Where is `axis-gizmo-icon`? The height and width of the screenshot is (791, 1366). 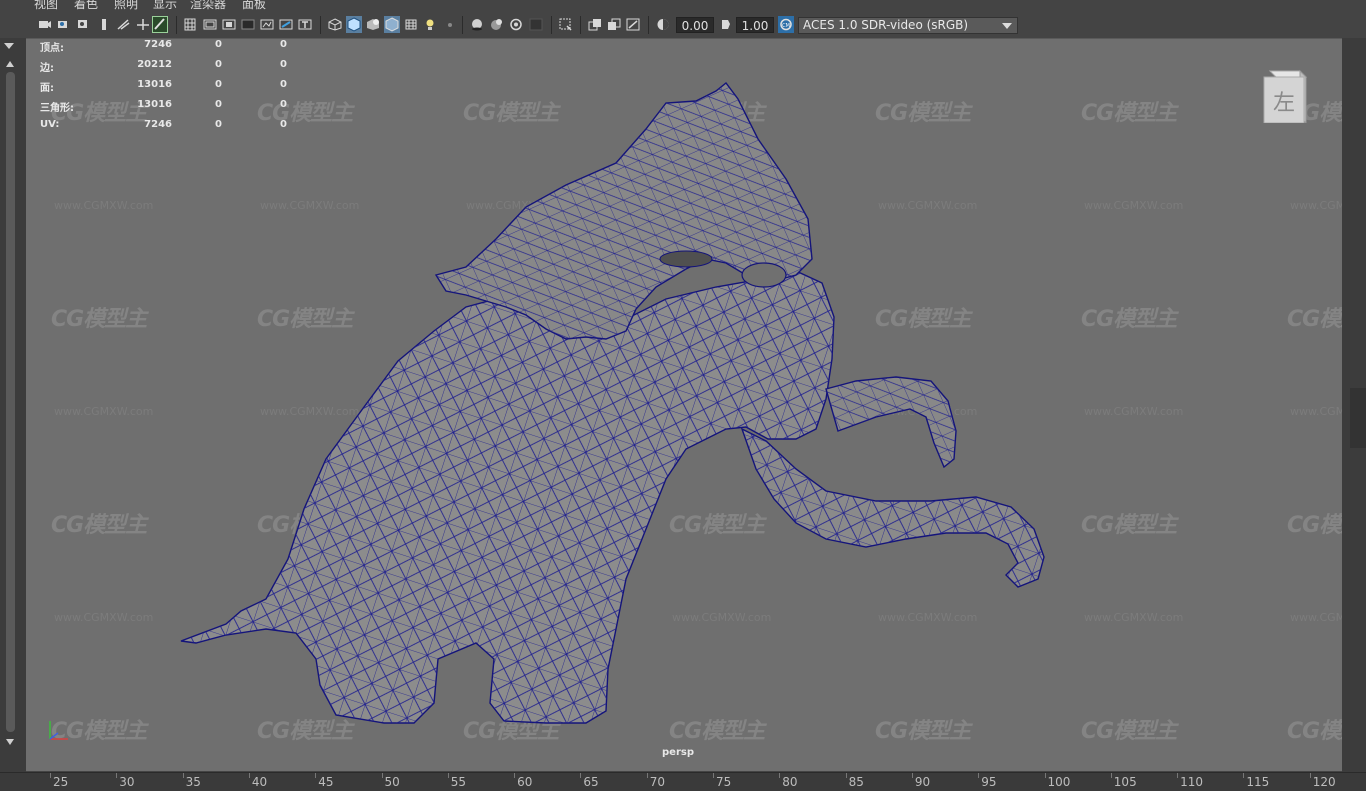
axis-gizmo-icon is located at coordinates (58, 730).